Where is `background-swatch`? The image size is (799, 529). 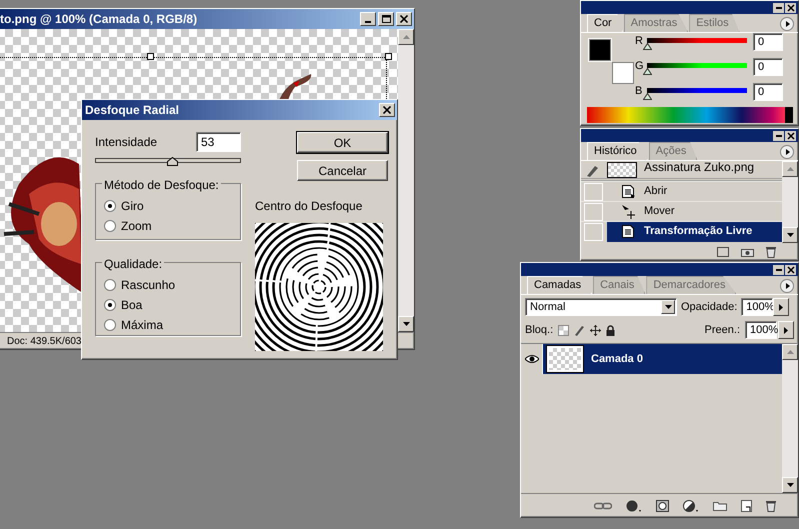 background-swatch is located at coordinates (623, 73).